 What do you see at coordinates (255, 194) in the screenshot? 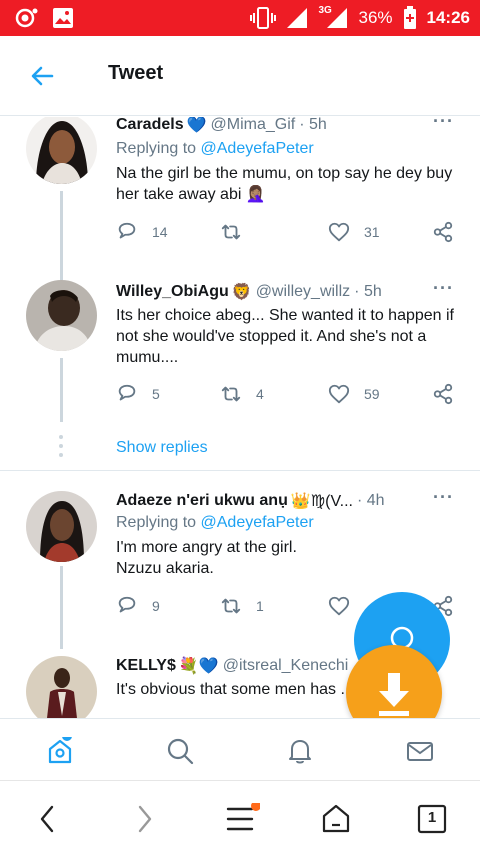
I see `tweet-text-emoji: 🤦🏽‍♀️` at bounding box center [255, 194].